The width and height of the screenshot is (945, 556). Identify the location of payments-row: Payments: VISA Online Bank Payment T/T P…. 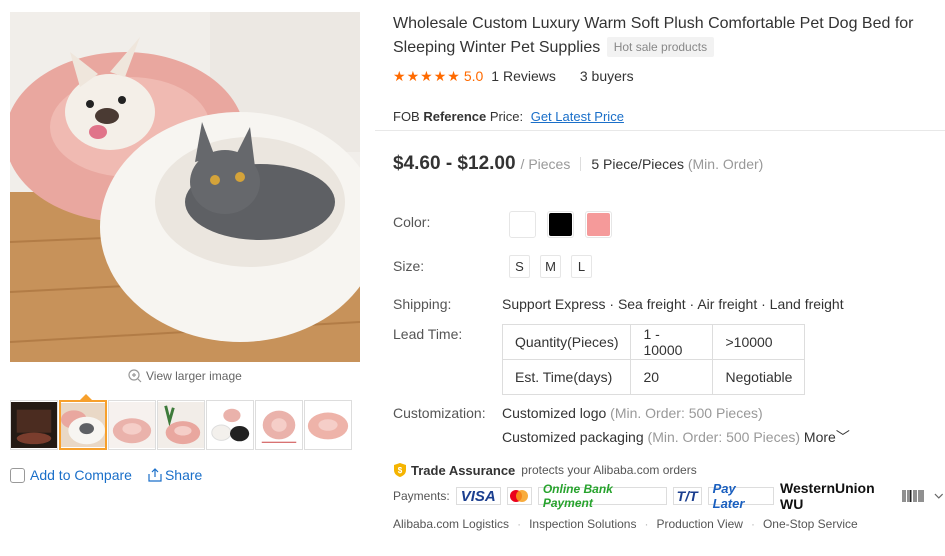
(669, 496).